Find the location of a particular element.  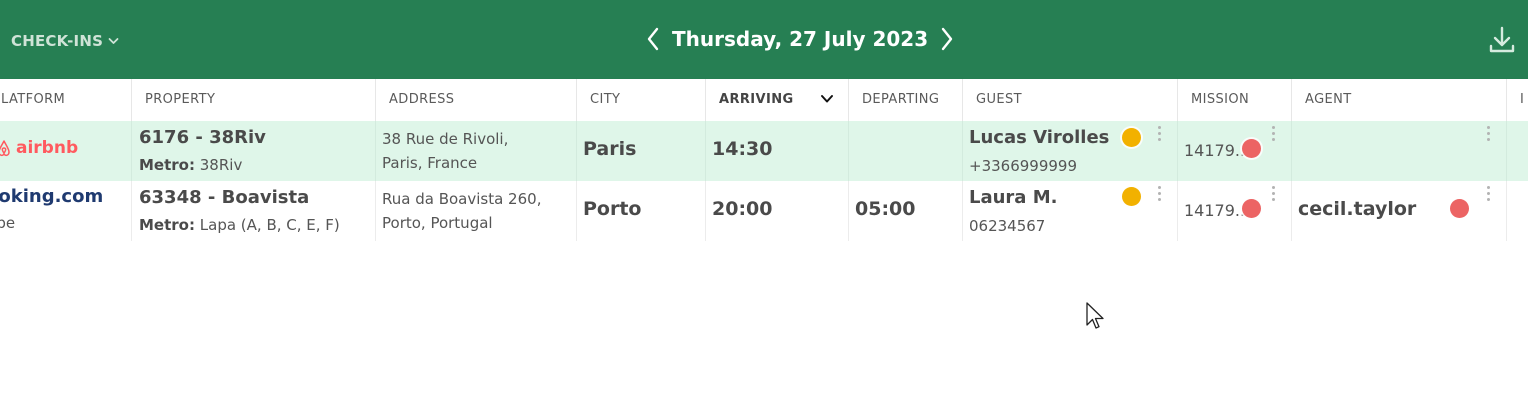

arriving-cell: 14:30 is located at coordinates (777, 151).